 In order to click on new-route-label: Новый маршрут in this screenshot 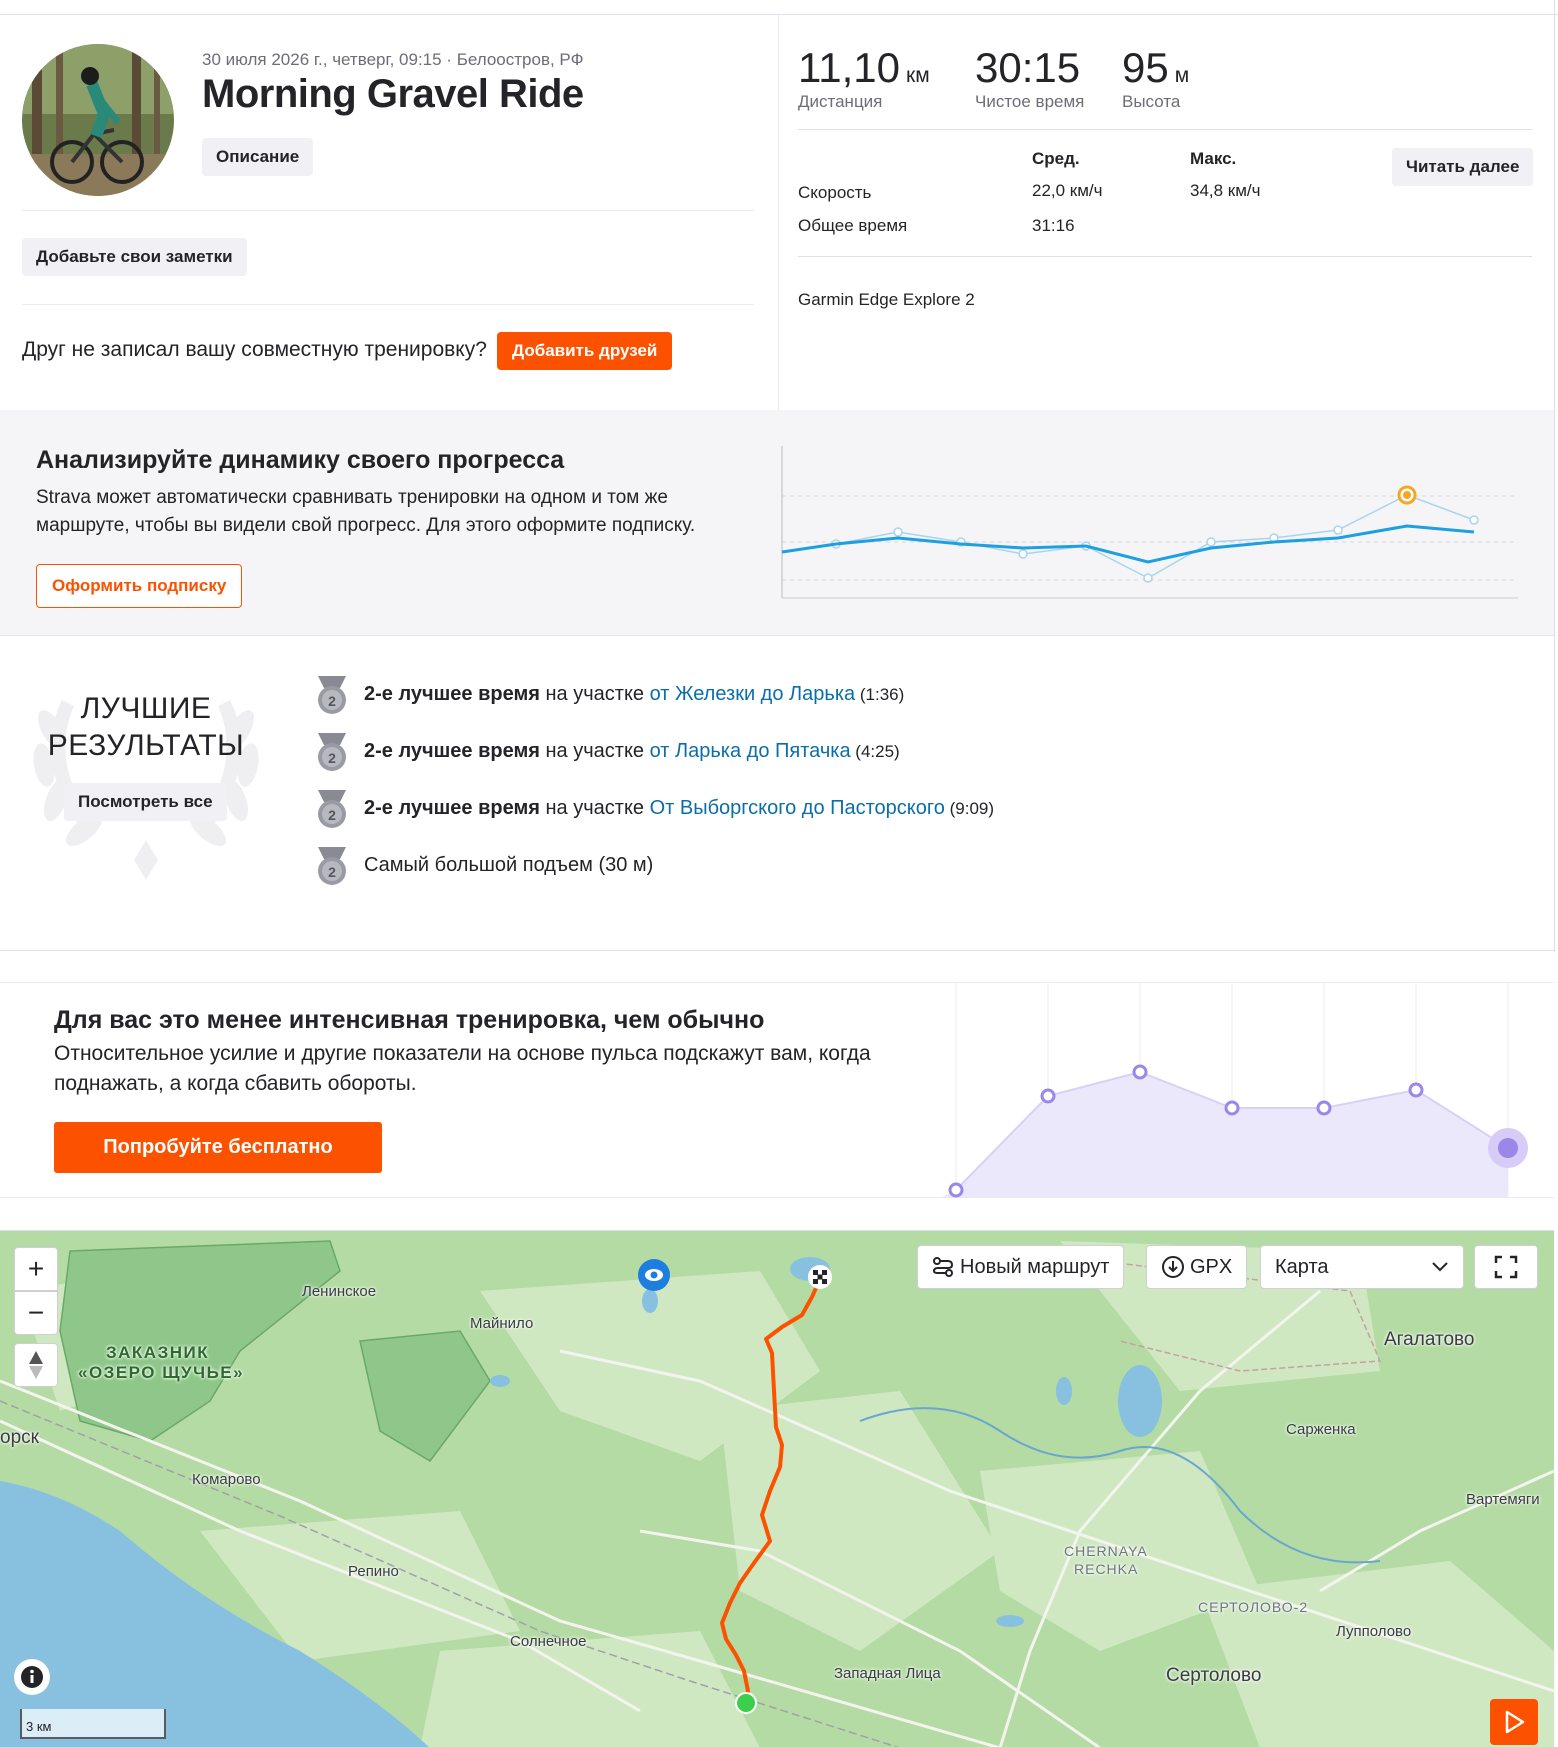, I will do `click(1035, 1266)`.